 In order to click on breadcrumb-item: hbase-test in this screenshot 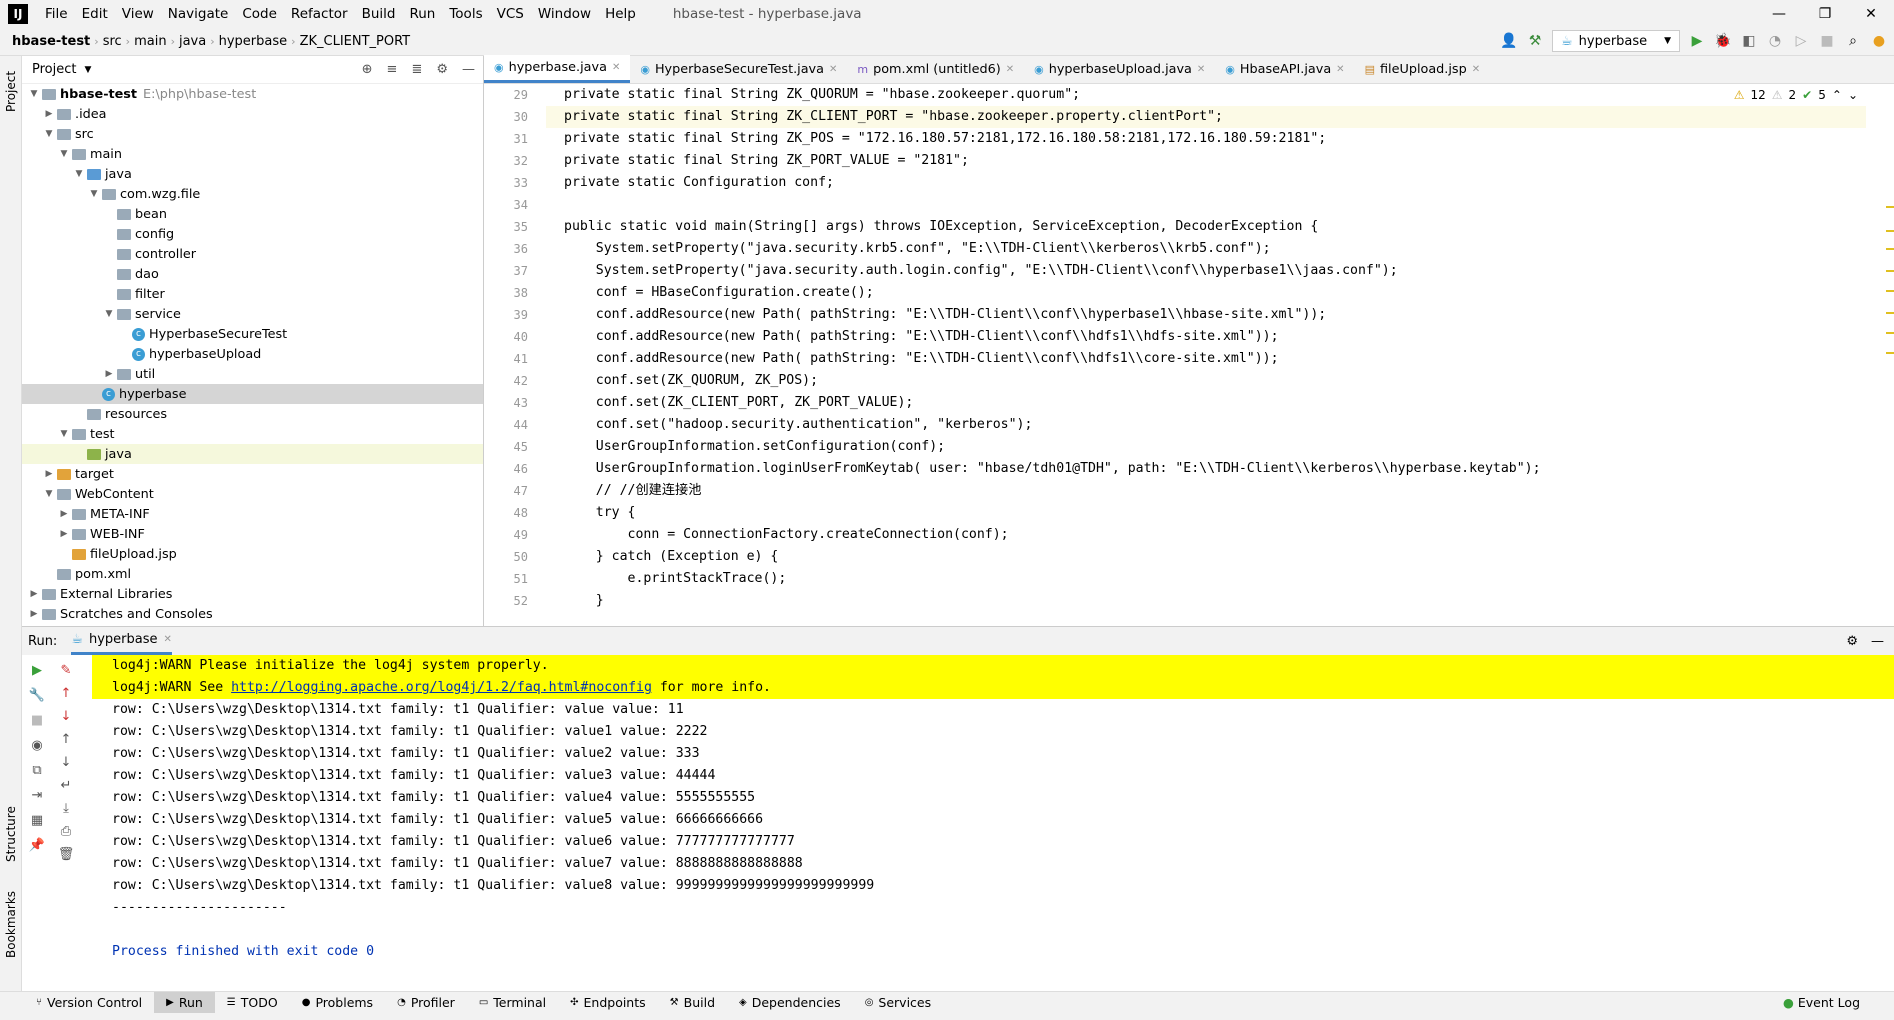, I will do `click(47, 41)`.